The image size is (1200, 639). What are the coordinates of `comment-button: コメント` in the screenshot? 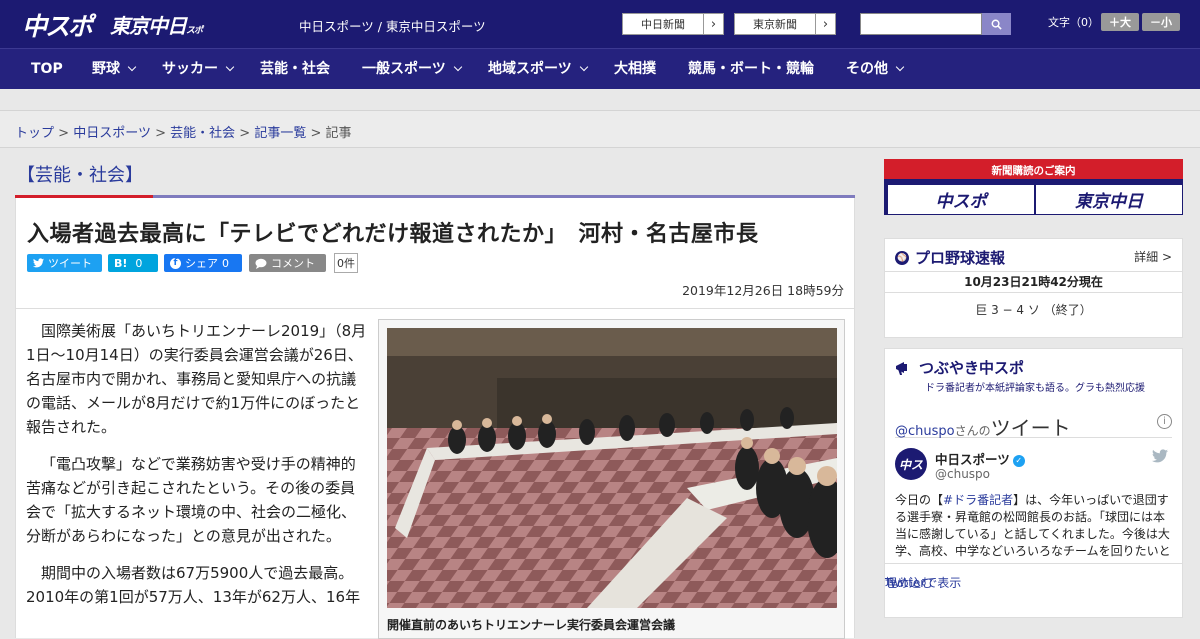 It's located at (287, 263).